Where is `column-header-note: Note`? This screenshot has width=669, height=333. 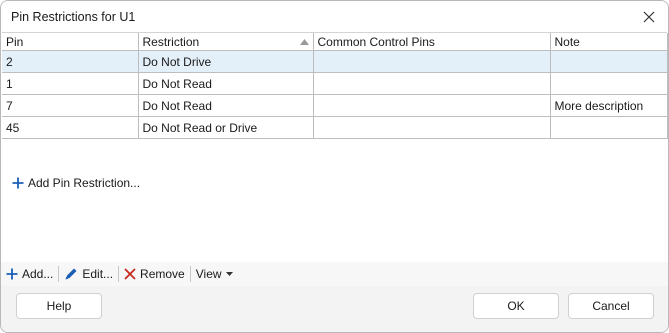
column-header-note: Note is located at coordinates (608, 42).